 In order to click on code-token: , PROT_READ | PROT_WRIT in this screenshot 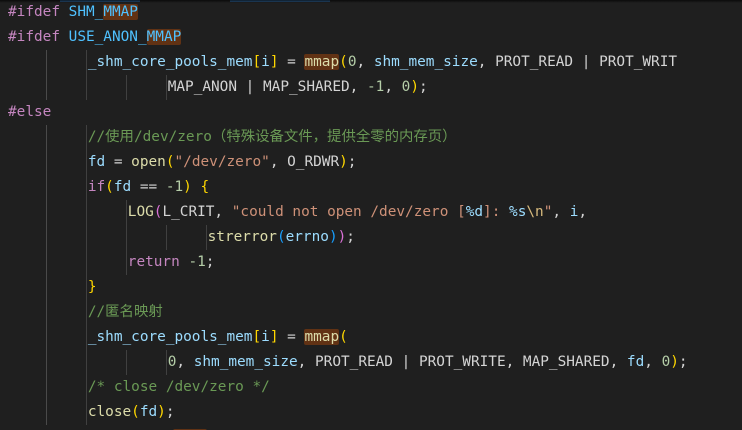, I will do `click(577, 62)`.